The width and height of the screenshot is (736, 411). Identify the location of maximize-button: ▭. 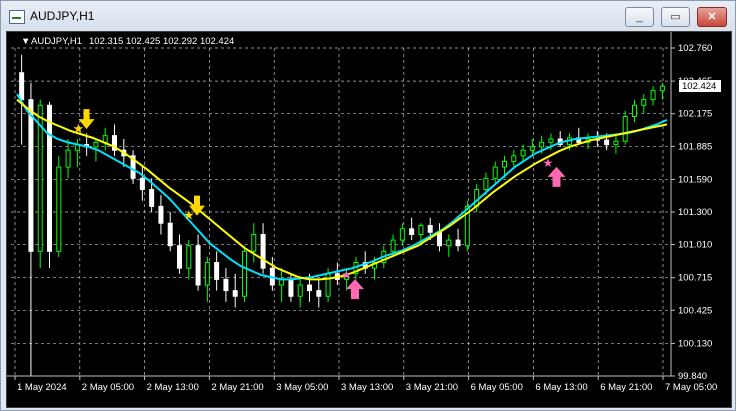
(675, 17).